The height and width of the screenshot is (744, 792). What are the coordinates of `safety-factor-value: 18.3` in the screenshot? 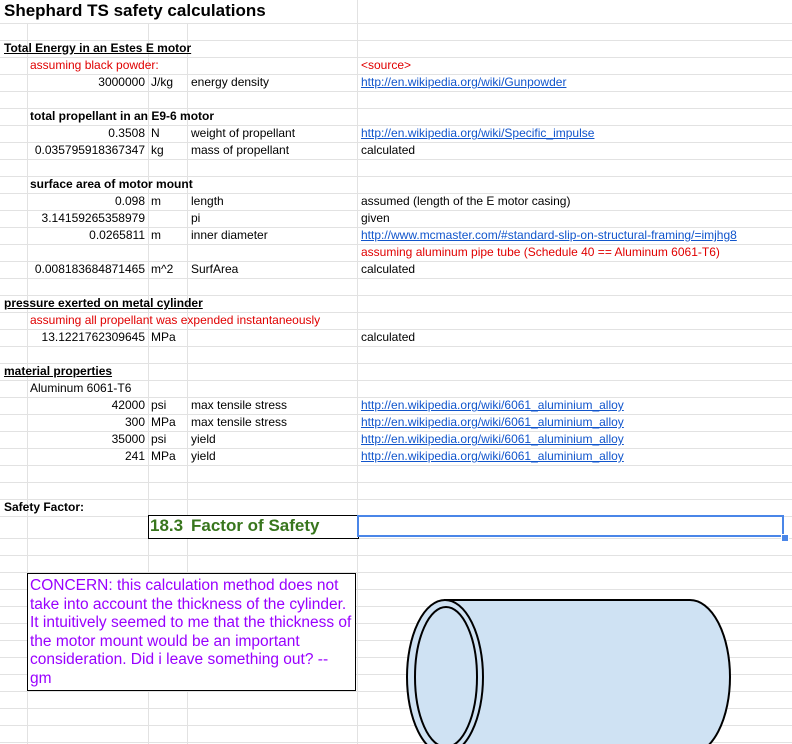 It's located at (166, 526).